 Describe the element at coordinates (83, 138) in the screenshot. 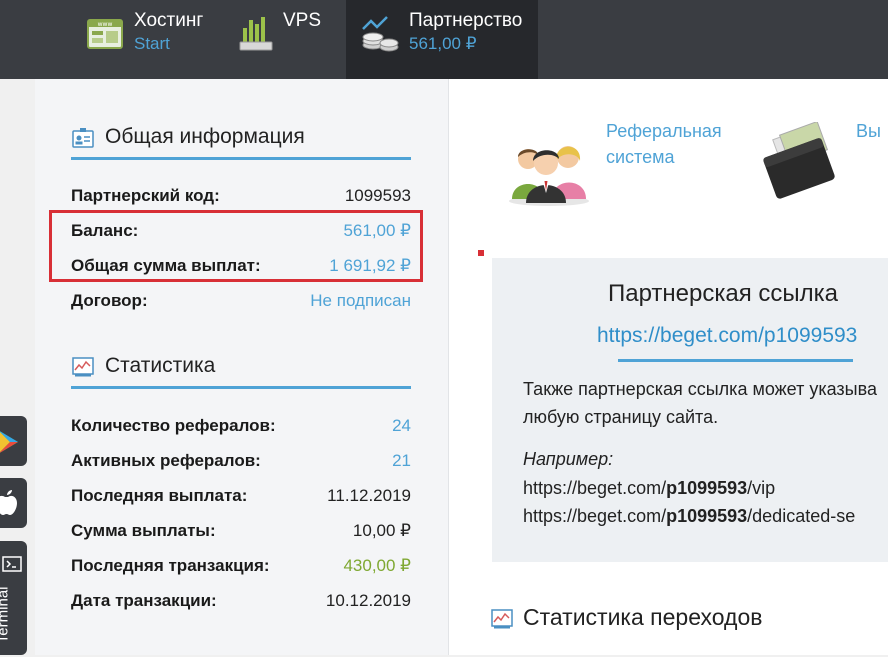

I see `id-card-icon` at that location.